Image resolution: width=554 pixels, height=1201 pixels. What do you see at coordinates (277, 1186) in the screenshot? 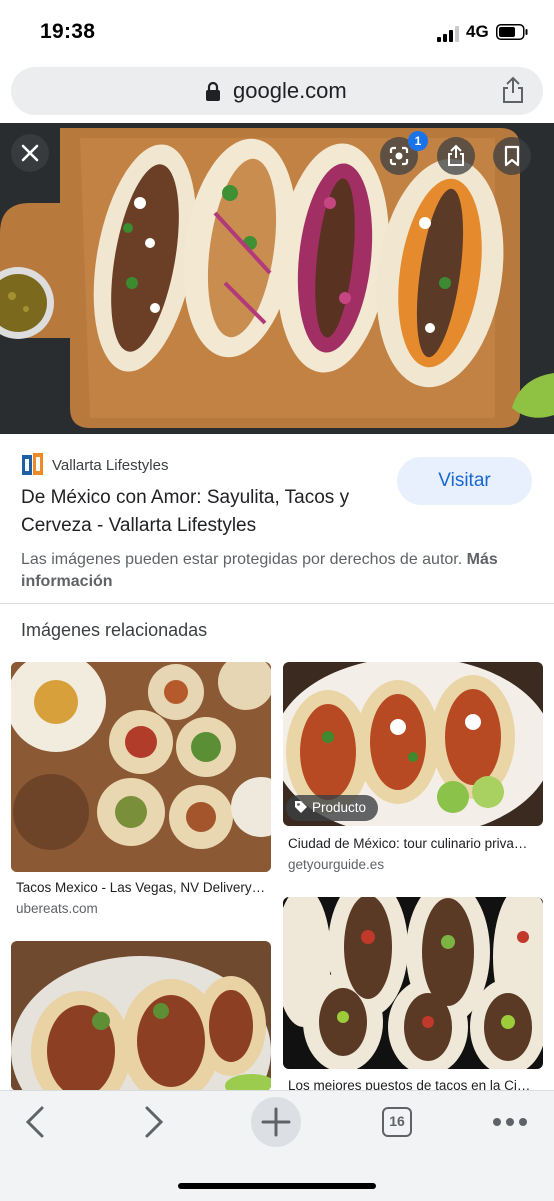
I see `home-indicator` at bounding box center [277, 1186].